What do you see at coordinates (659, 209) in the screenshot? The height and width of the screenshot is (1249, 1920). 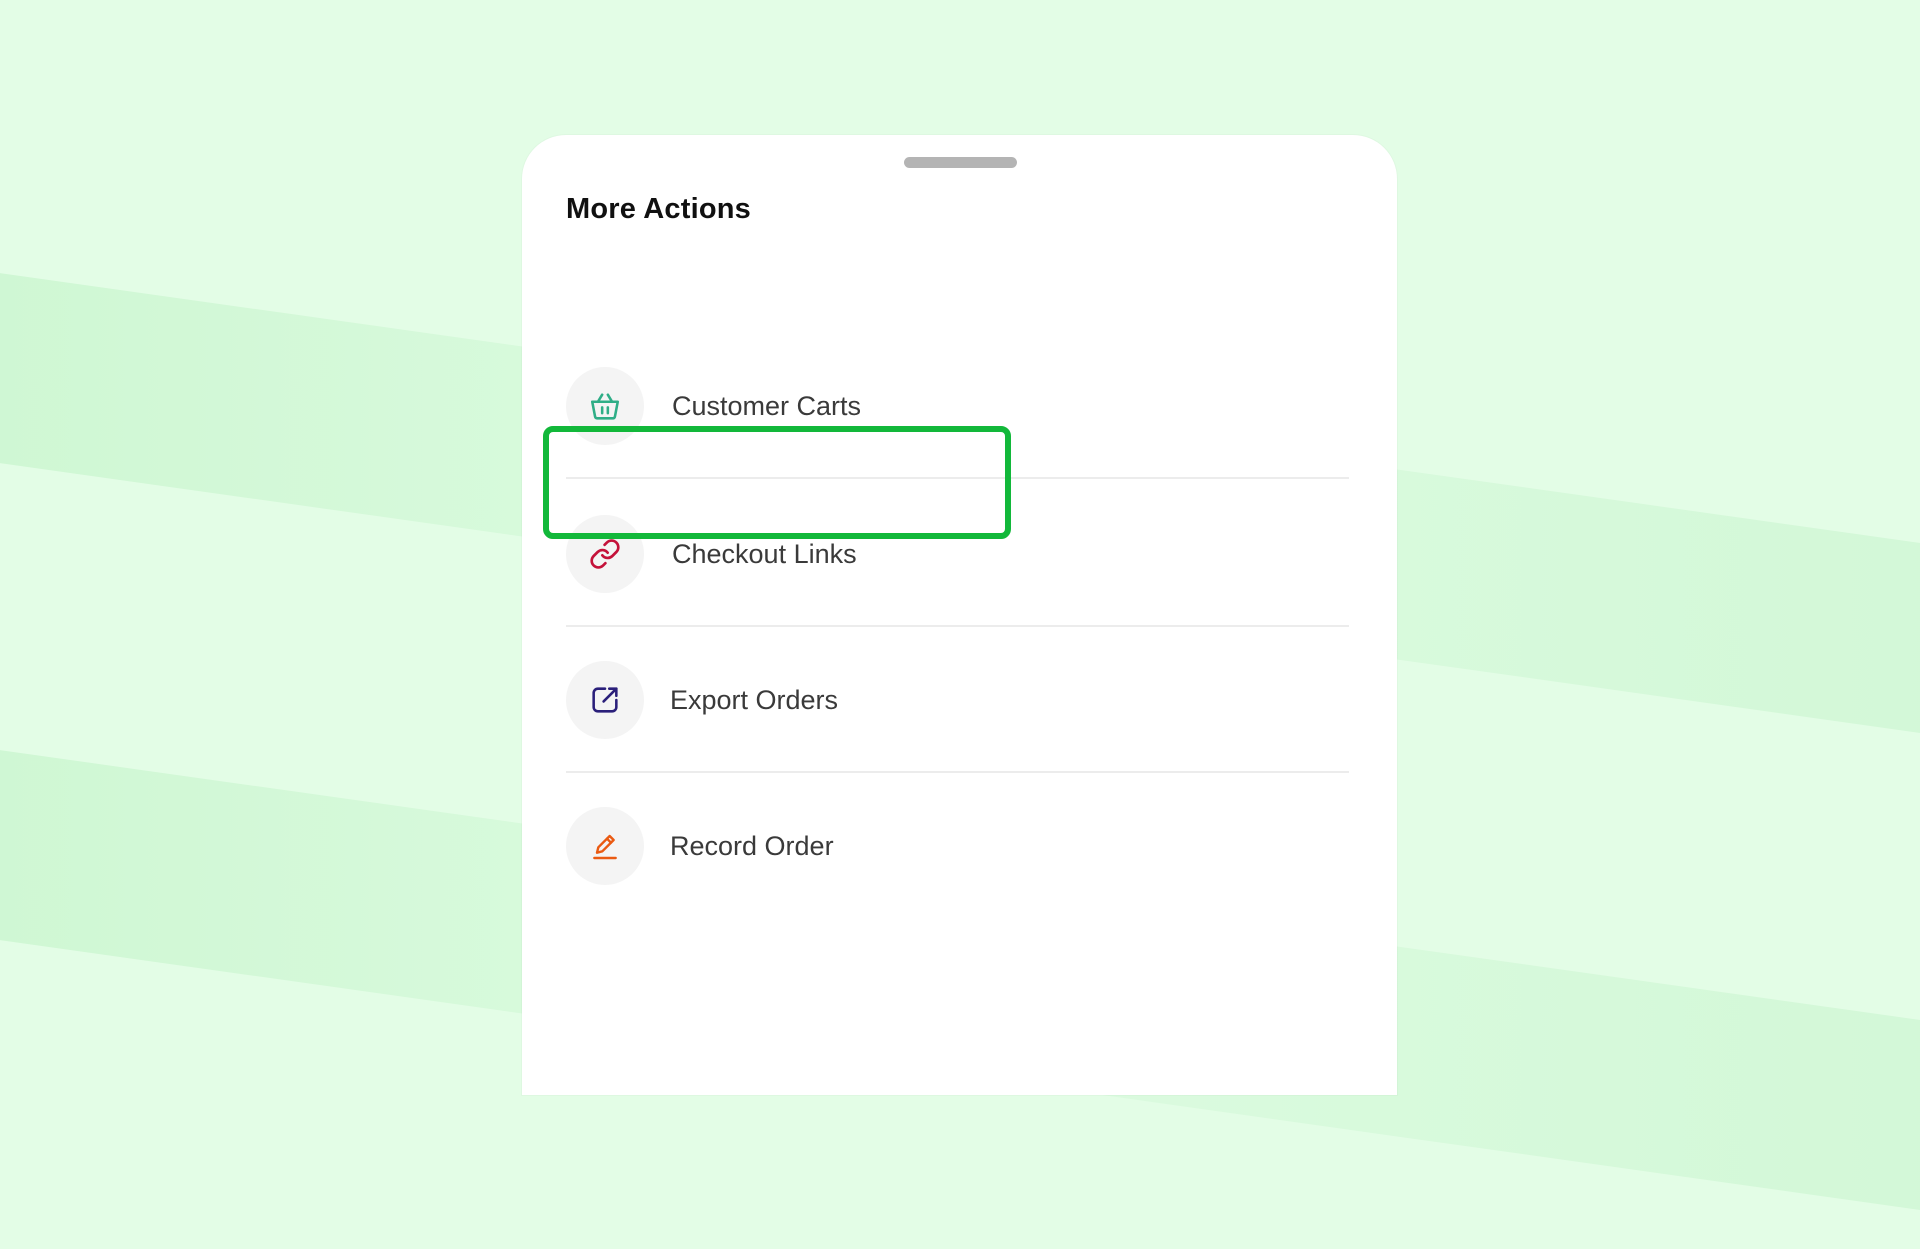 I see `sheet-title: More Actions` at bounding box center [659, 209].